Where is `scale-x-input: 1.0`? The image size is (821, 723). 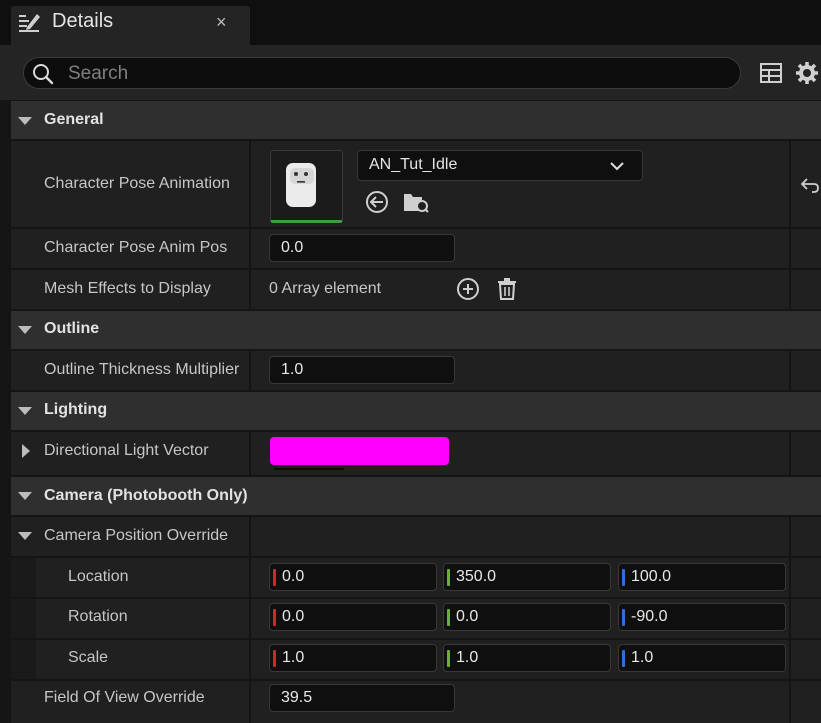 scale-x-input: 1.0 is located at coordinates (353, 658).